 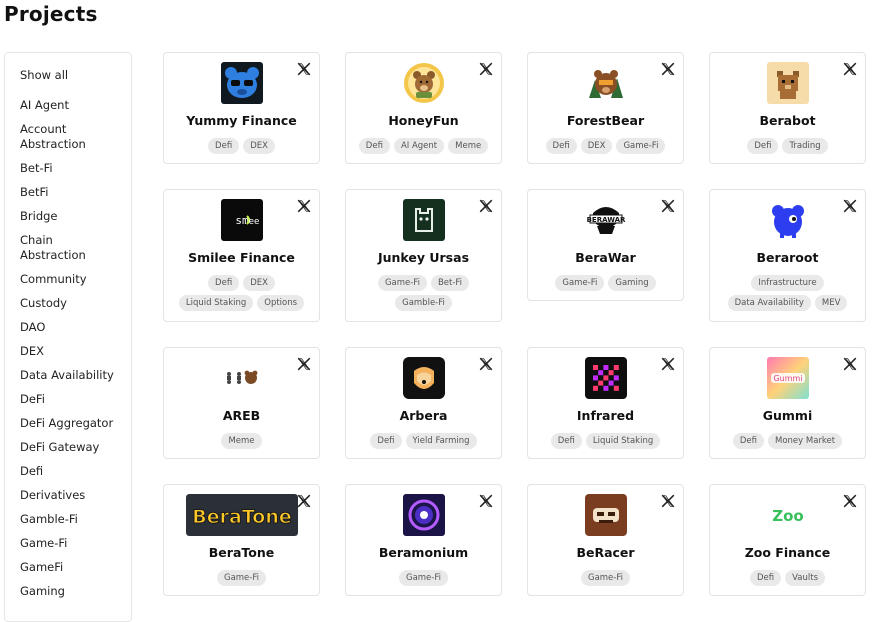 What do you see at coordinates (787, 108) in the screenshot?
I see `project-card-berabot: Berabot Defi Trading` at bounding box center [787, 108].